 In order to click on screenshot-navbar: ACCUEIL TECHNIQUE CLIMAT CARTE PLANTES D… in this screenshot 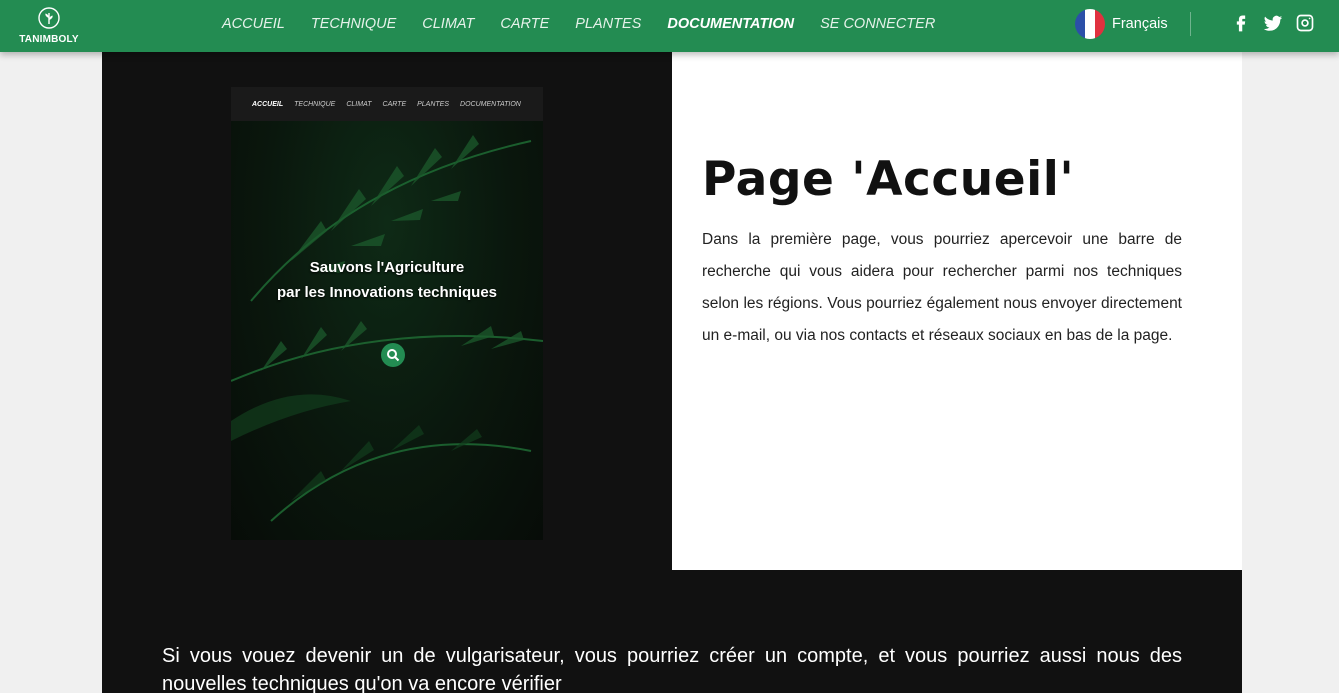, I will do `click(387, 104)`.